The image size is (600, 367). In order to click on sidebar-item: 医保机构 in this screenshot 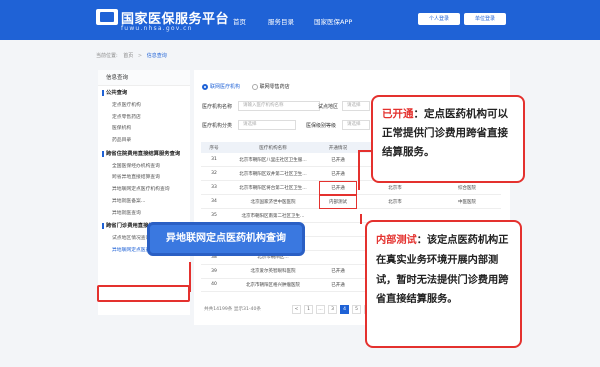, I will do `click(144, 129)`.